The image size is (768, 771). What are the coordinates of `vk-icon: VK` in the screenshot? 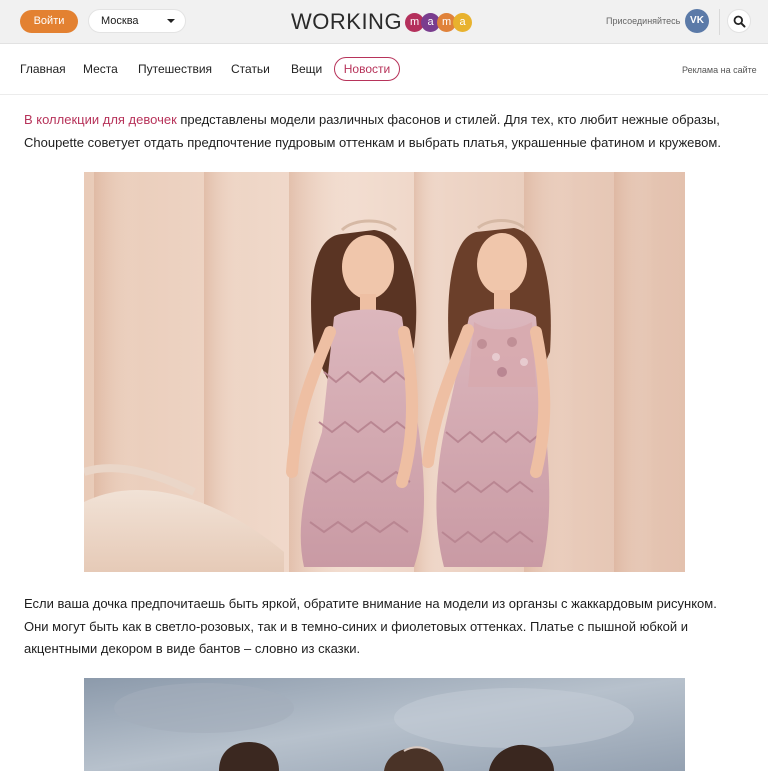 It's located at (697, 21).